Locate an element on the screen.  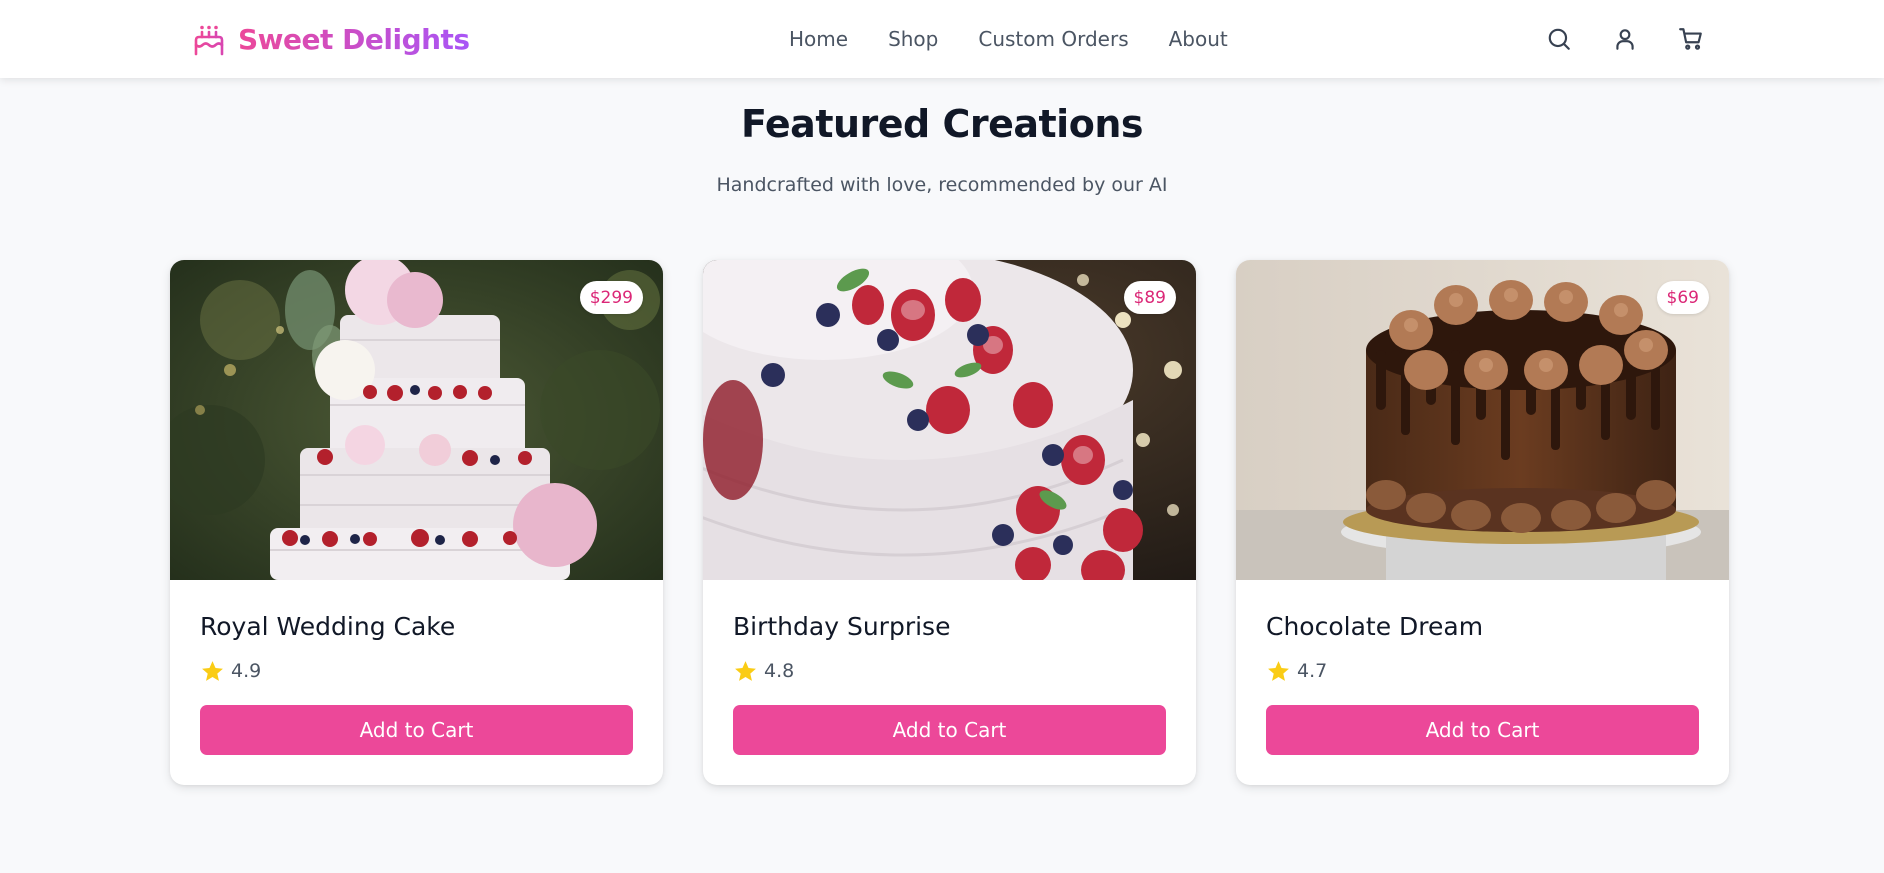
header-actions is located at coordinates (1625, 39).